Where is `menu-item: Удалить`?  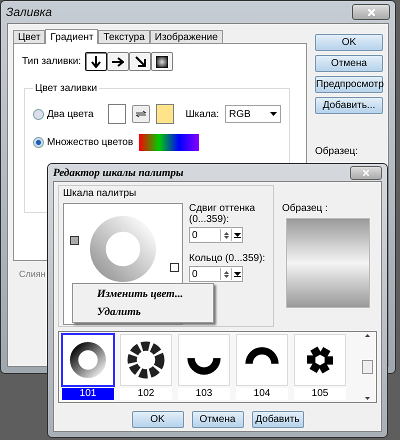 menu-item: Удалить is located at coordinates (143, 312).